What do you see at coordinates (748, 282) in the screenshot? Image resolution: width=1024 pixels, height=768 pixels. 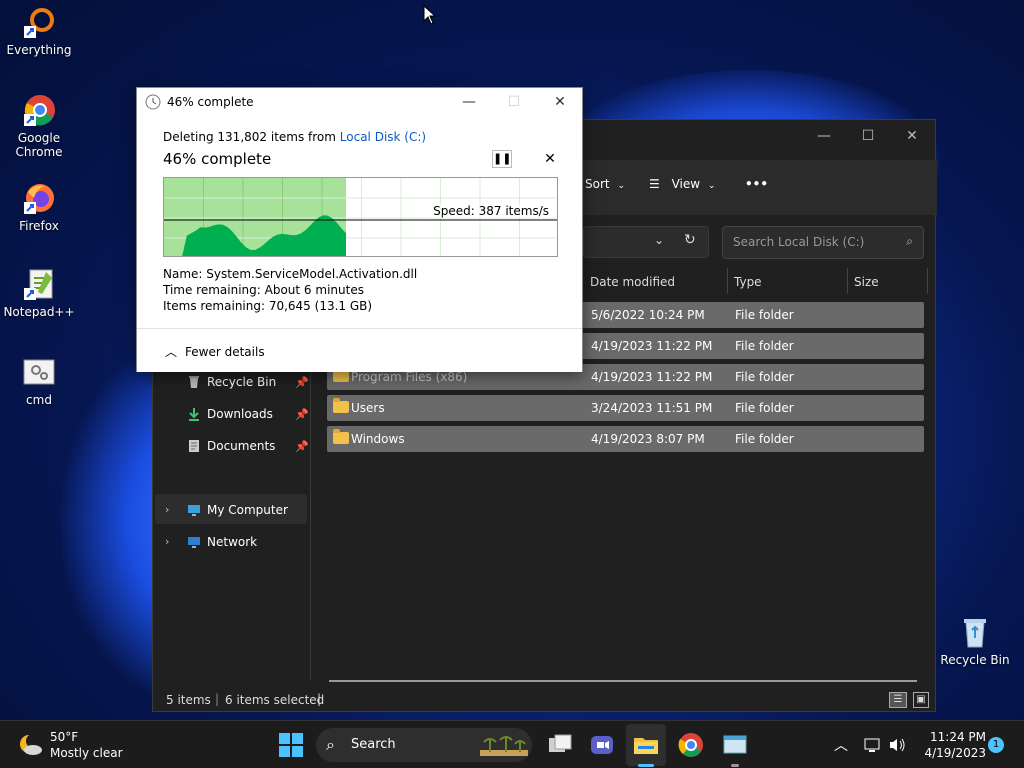 I see `column-type: Type` at bounding box center [748, 282].